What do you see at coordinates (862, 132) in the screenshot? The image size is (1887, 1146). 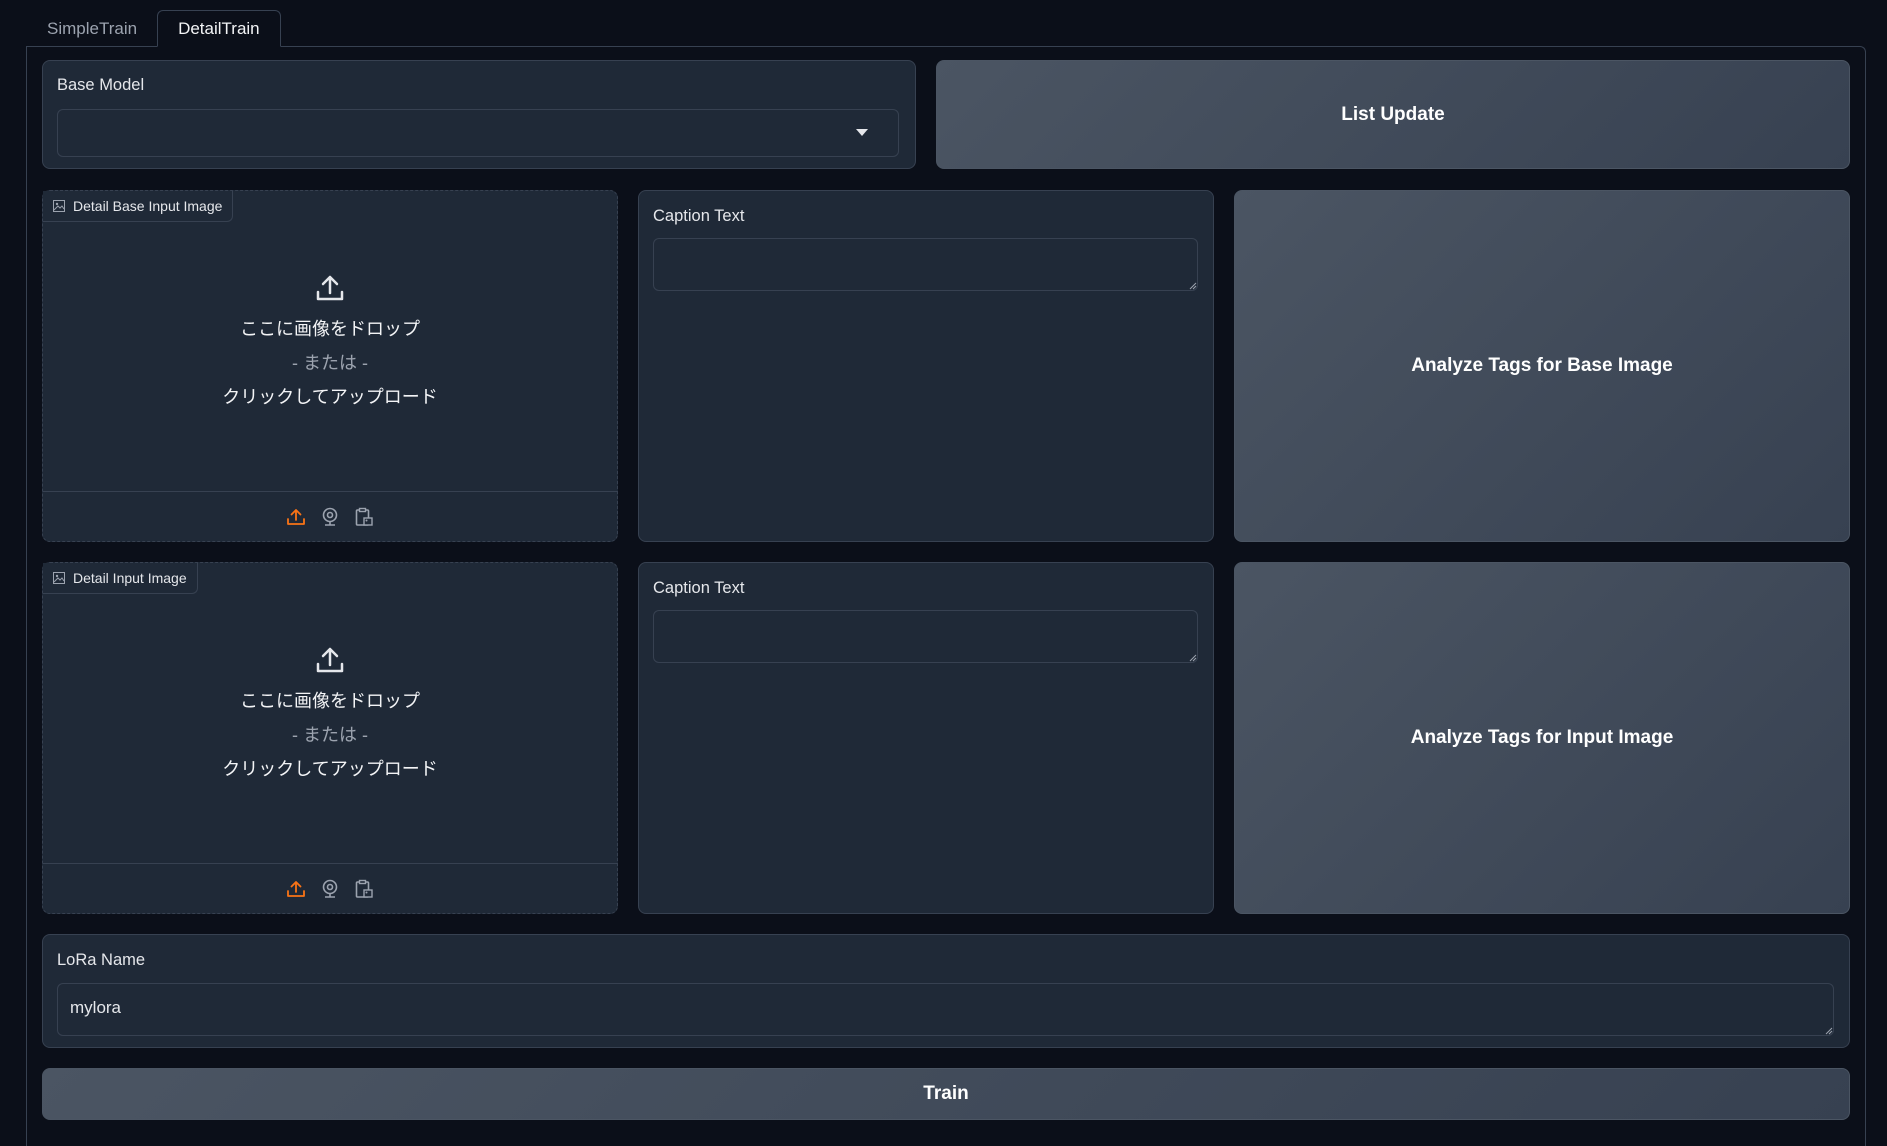 I see `chevron-down-icon` at bounding box center [862, 132].